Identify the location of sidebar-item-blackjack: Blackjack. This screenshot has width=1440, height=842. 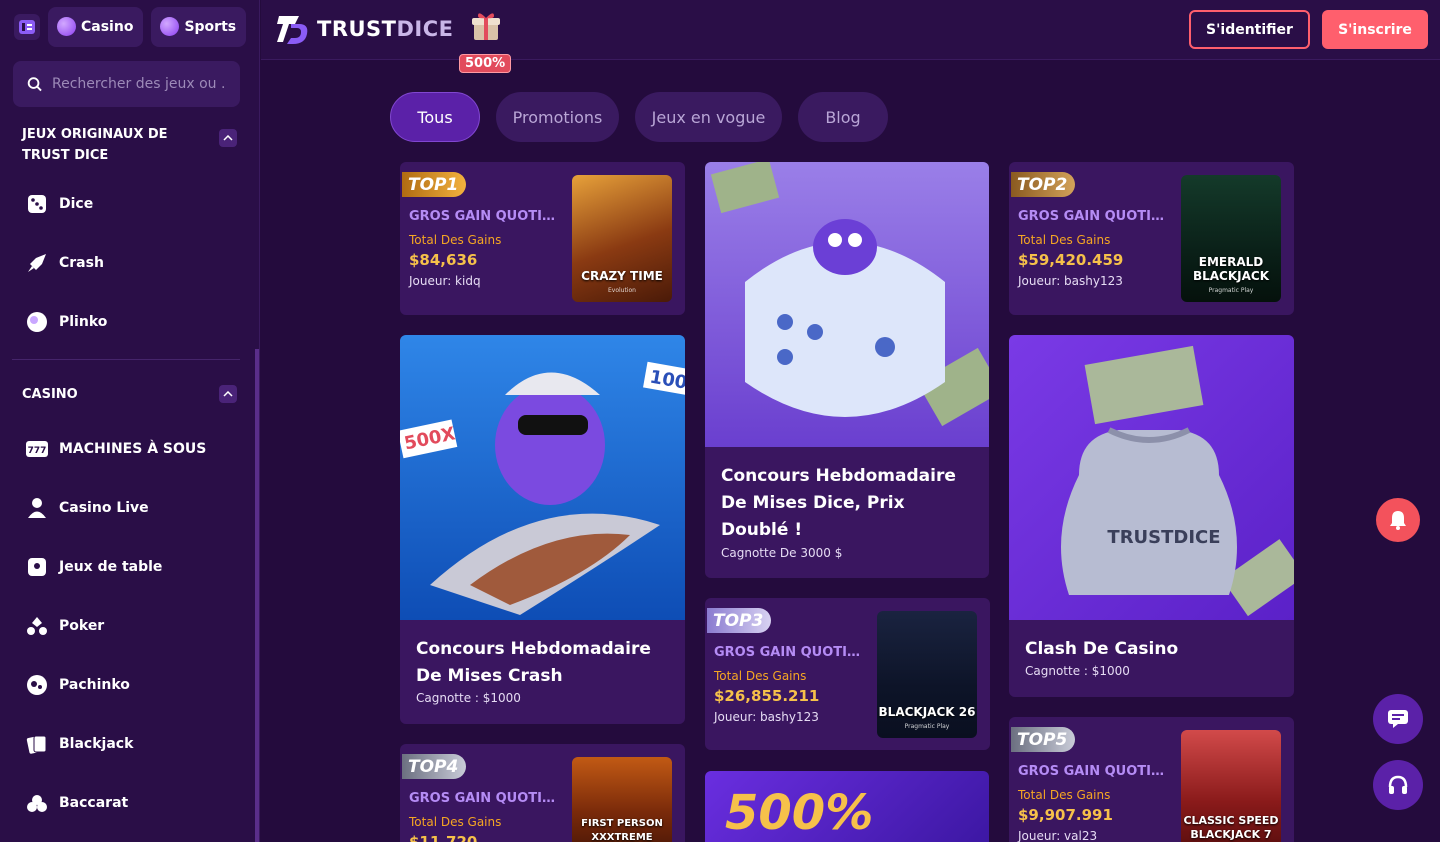
(129, 743).